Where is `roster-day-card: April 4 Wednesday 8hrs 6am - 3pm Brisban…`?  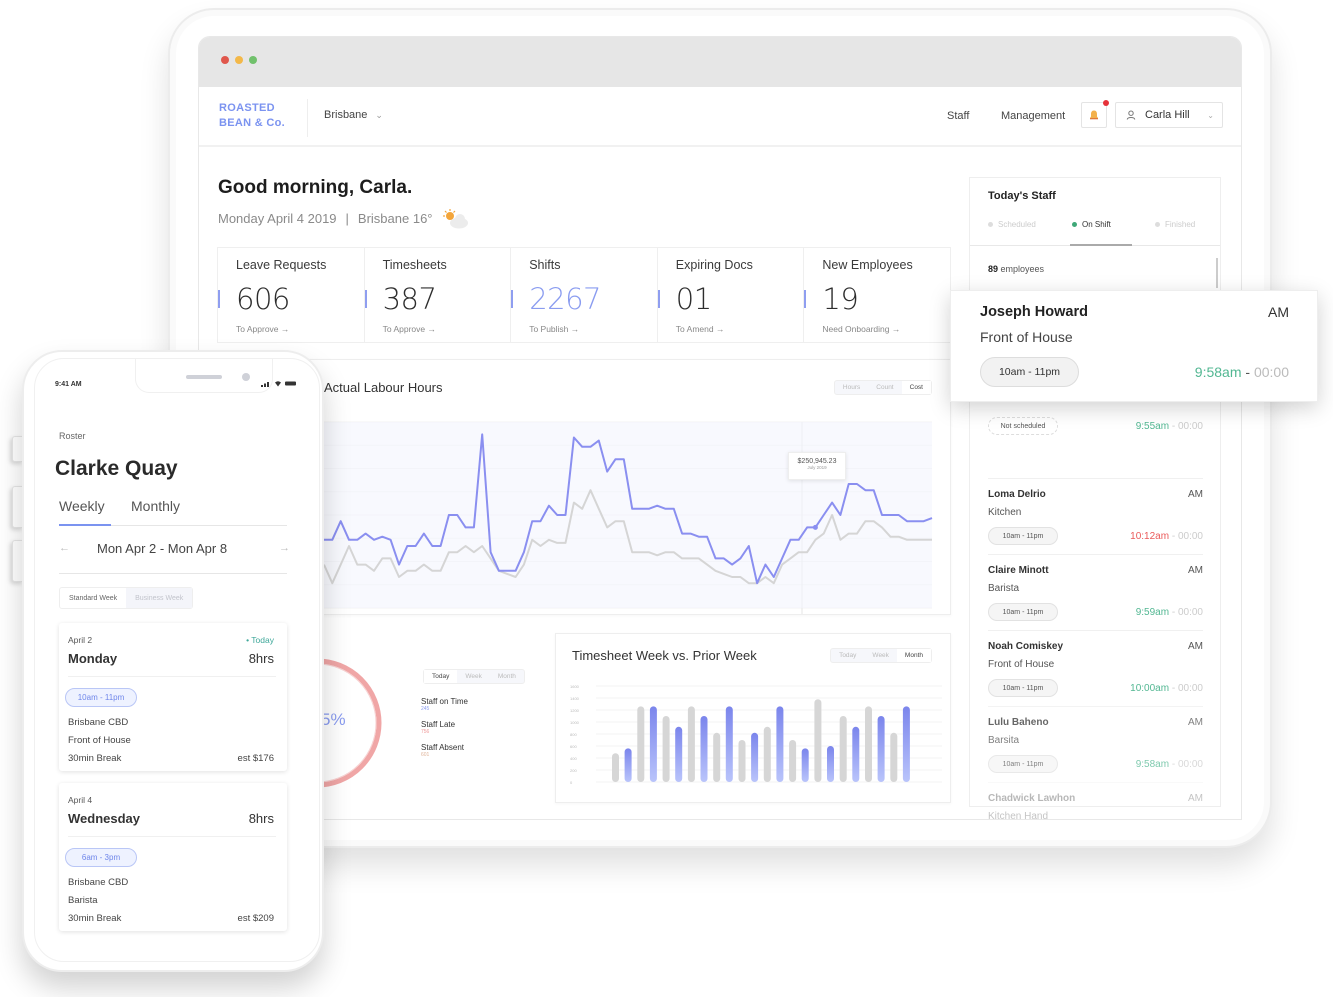 roster-day-card: April 4 Wednesday 8hrs 6am - 3pm Brisban… is located at coordinates (173, 857).